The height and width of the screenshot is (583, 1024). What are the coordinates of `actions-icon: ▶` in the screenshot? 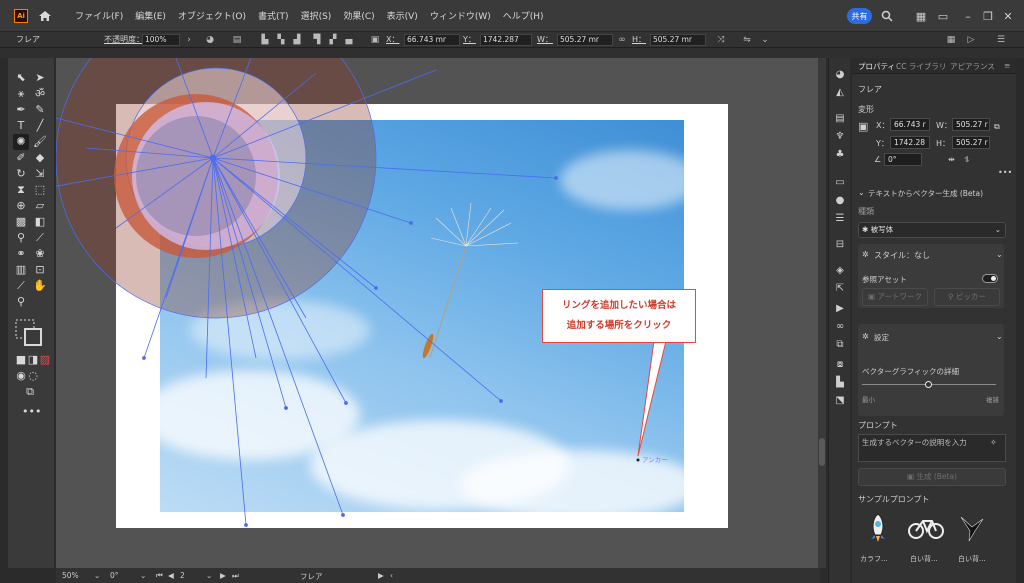 It's located at (840, 309).